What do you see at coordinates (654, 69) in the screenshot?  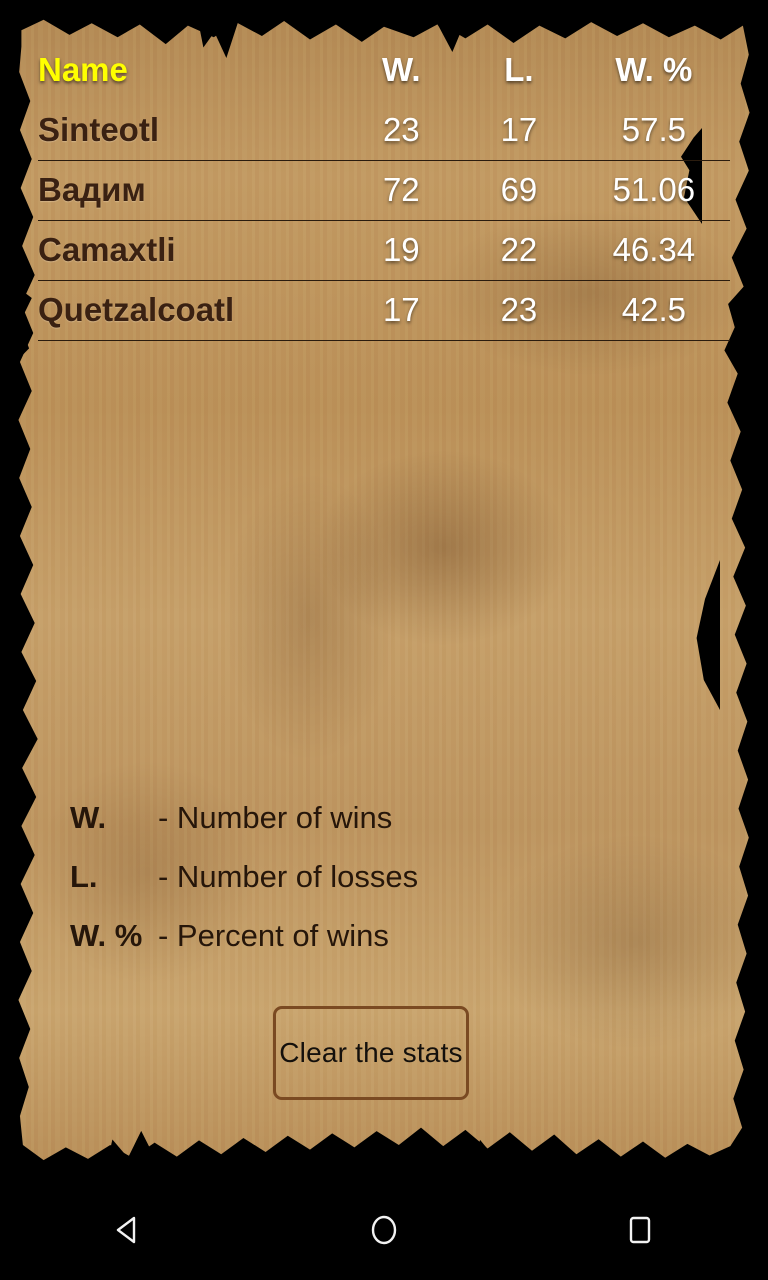 I see `column-header-win-percent: W. %` at bounding box center [654, 69].